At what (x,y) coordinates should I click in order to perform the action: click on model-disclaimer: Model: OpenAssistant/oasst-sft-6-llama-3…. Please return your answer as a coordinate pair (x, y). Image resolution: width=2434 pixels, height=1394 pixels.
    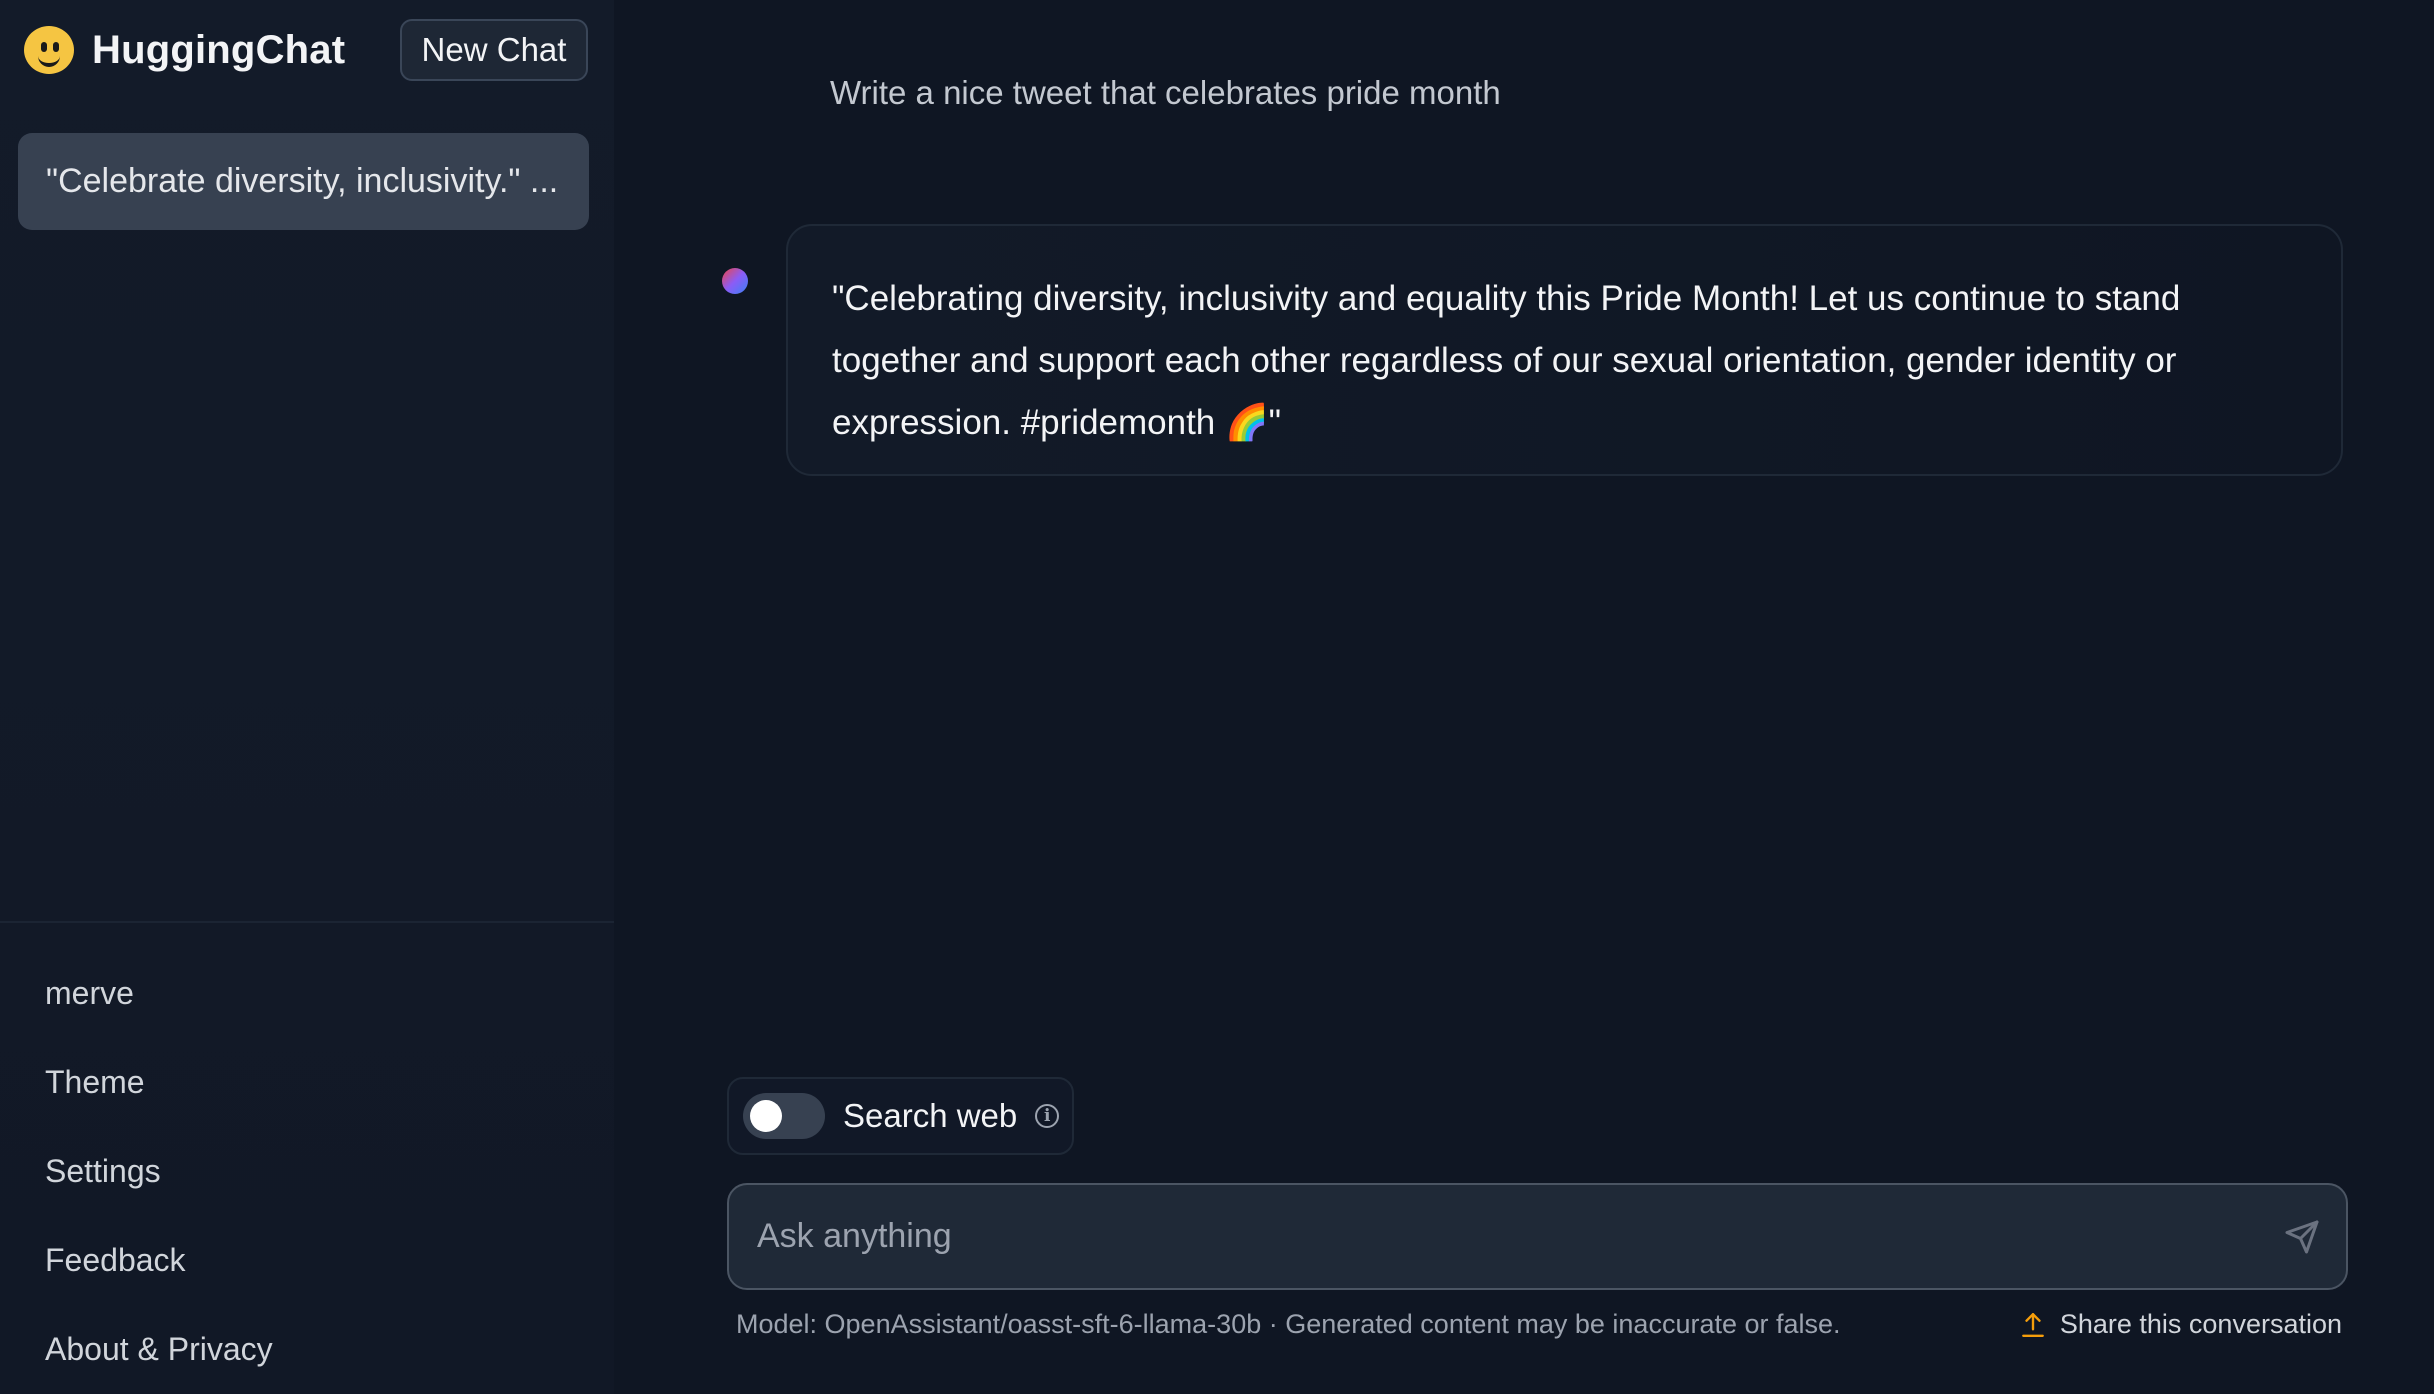
    Looking at the image, I should click on (1288, 1324).